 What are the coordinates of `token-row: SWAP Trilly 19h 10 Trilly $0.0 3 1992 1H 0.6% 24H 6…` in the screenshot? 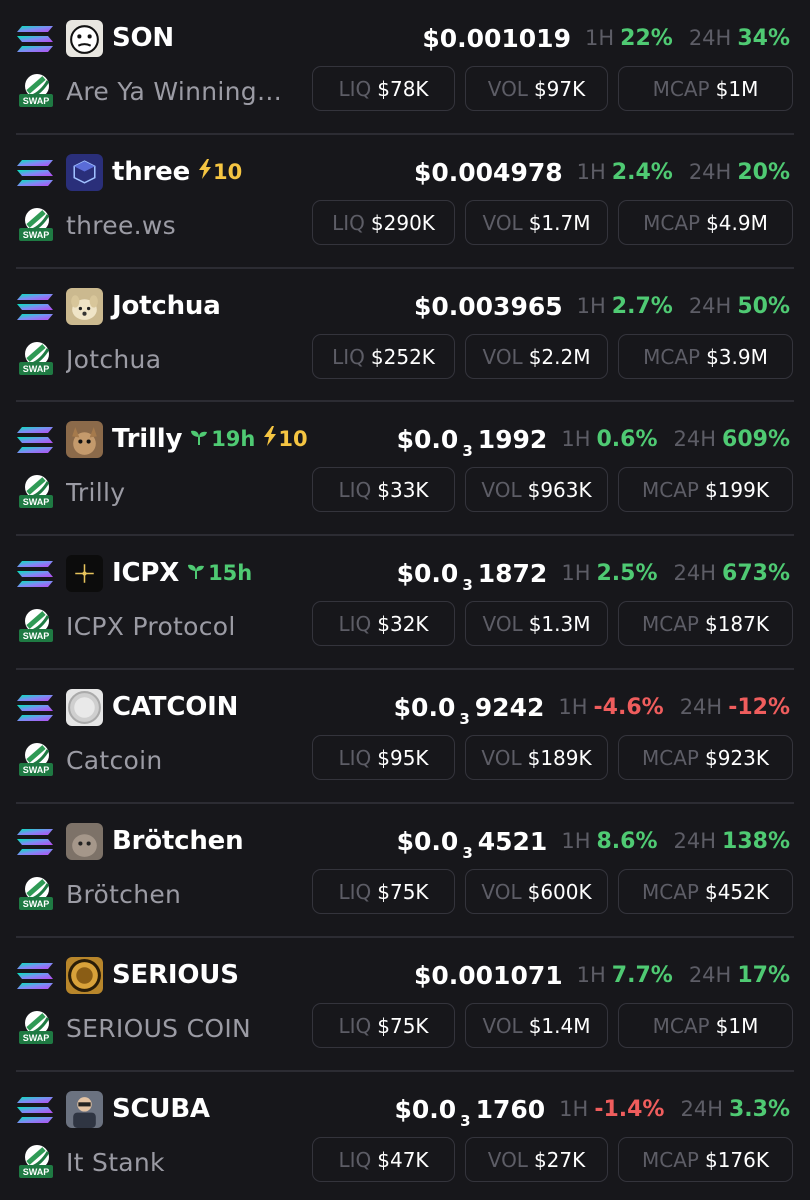 It's located at (405, 467).